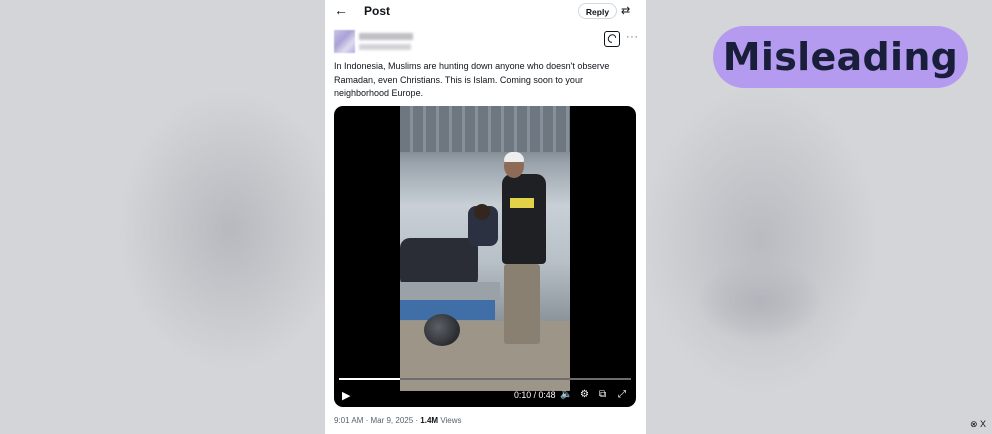 This screenshot has height=434, width=992. I want to click on reply-button: Reply, so click(597, 11).